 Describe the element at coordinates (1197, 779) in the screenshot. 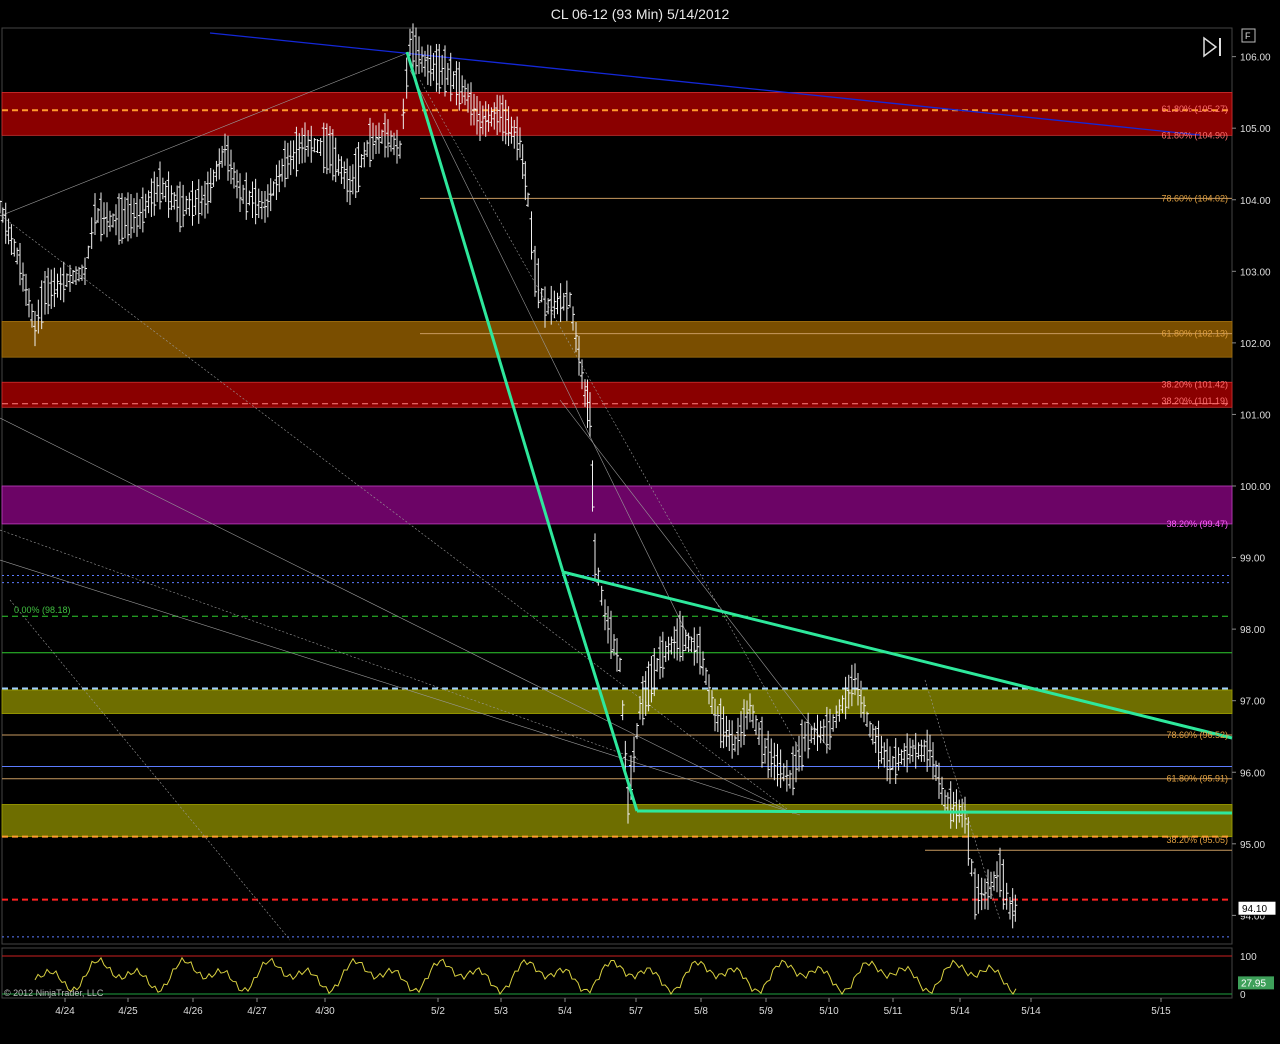

I see `fib-label-9: 61.80% (95.91)` at that location.